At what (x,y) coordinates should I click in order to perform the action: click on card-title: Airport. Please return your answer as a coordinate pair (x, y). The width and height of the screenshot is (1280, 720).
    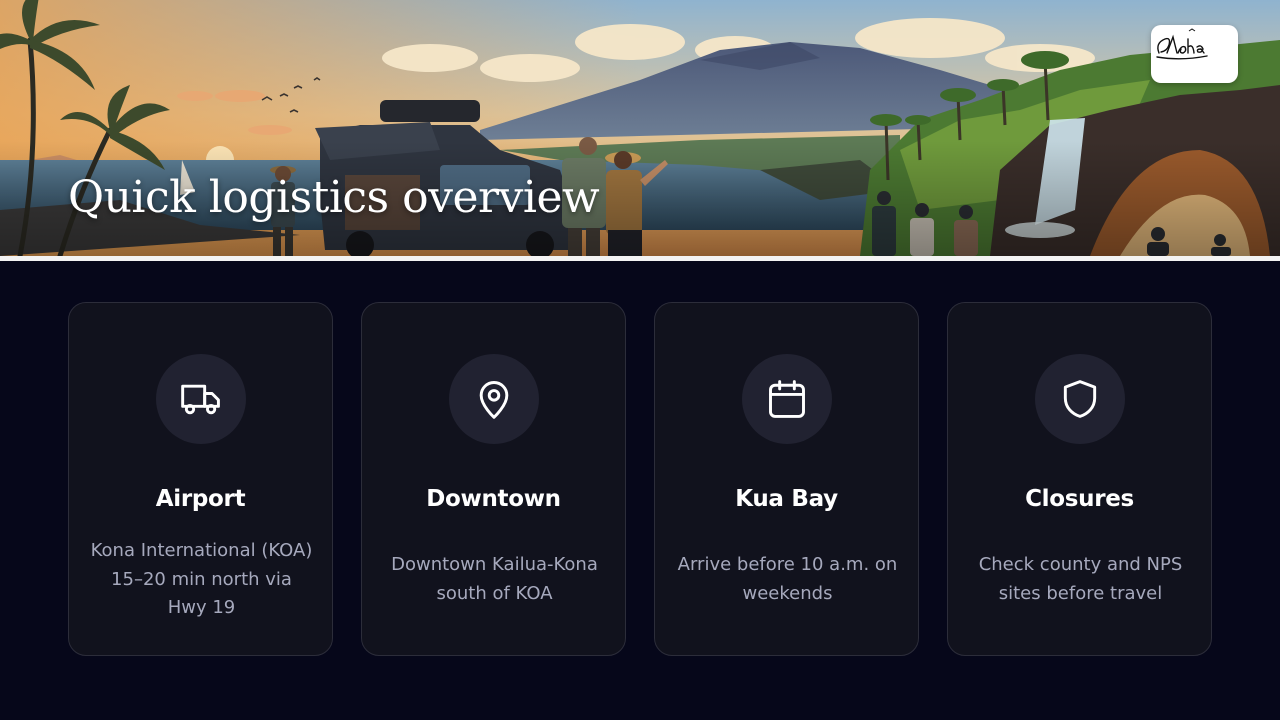
    Looking at the image, I should click on (200, 499).